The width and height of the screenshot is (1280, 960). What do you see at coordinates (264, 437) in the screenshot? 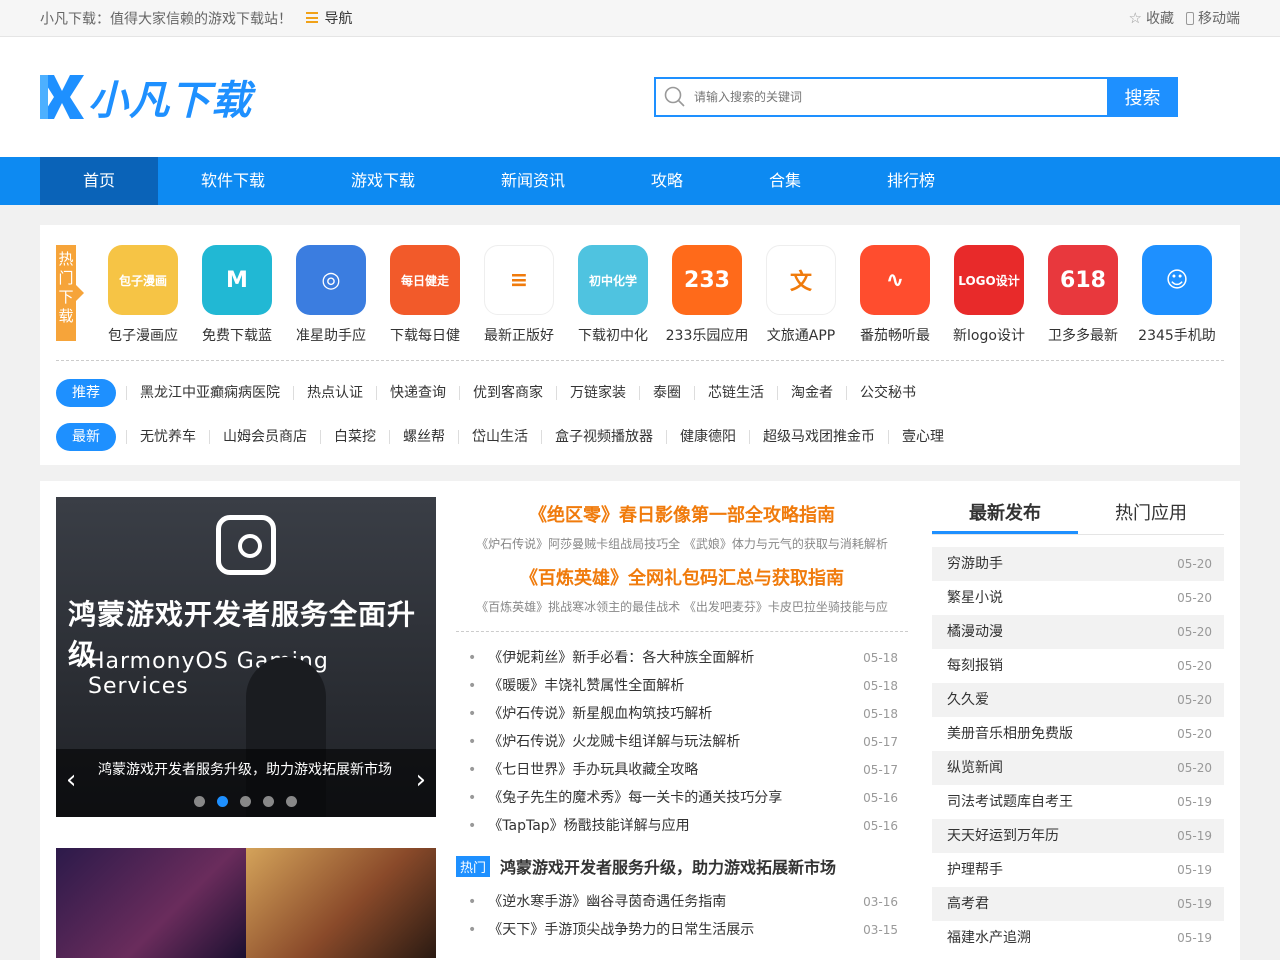
I see `tag-link: 山姆会员商店` at bounding box center [264, 437].